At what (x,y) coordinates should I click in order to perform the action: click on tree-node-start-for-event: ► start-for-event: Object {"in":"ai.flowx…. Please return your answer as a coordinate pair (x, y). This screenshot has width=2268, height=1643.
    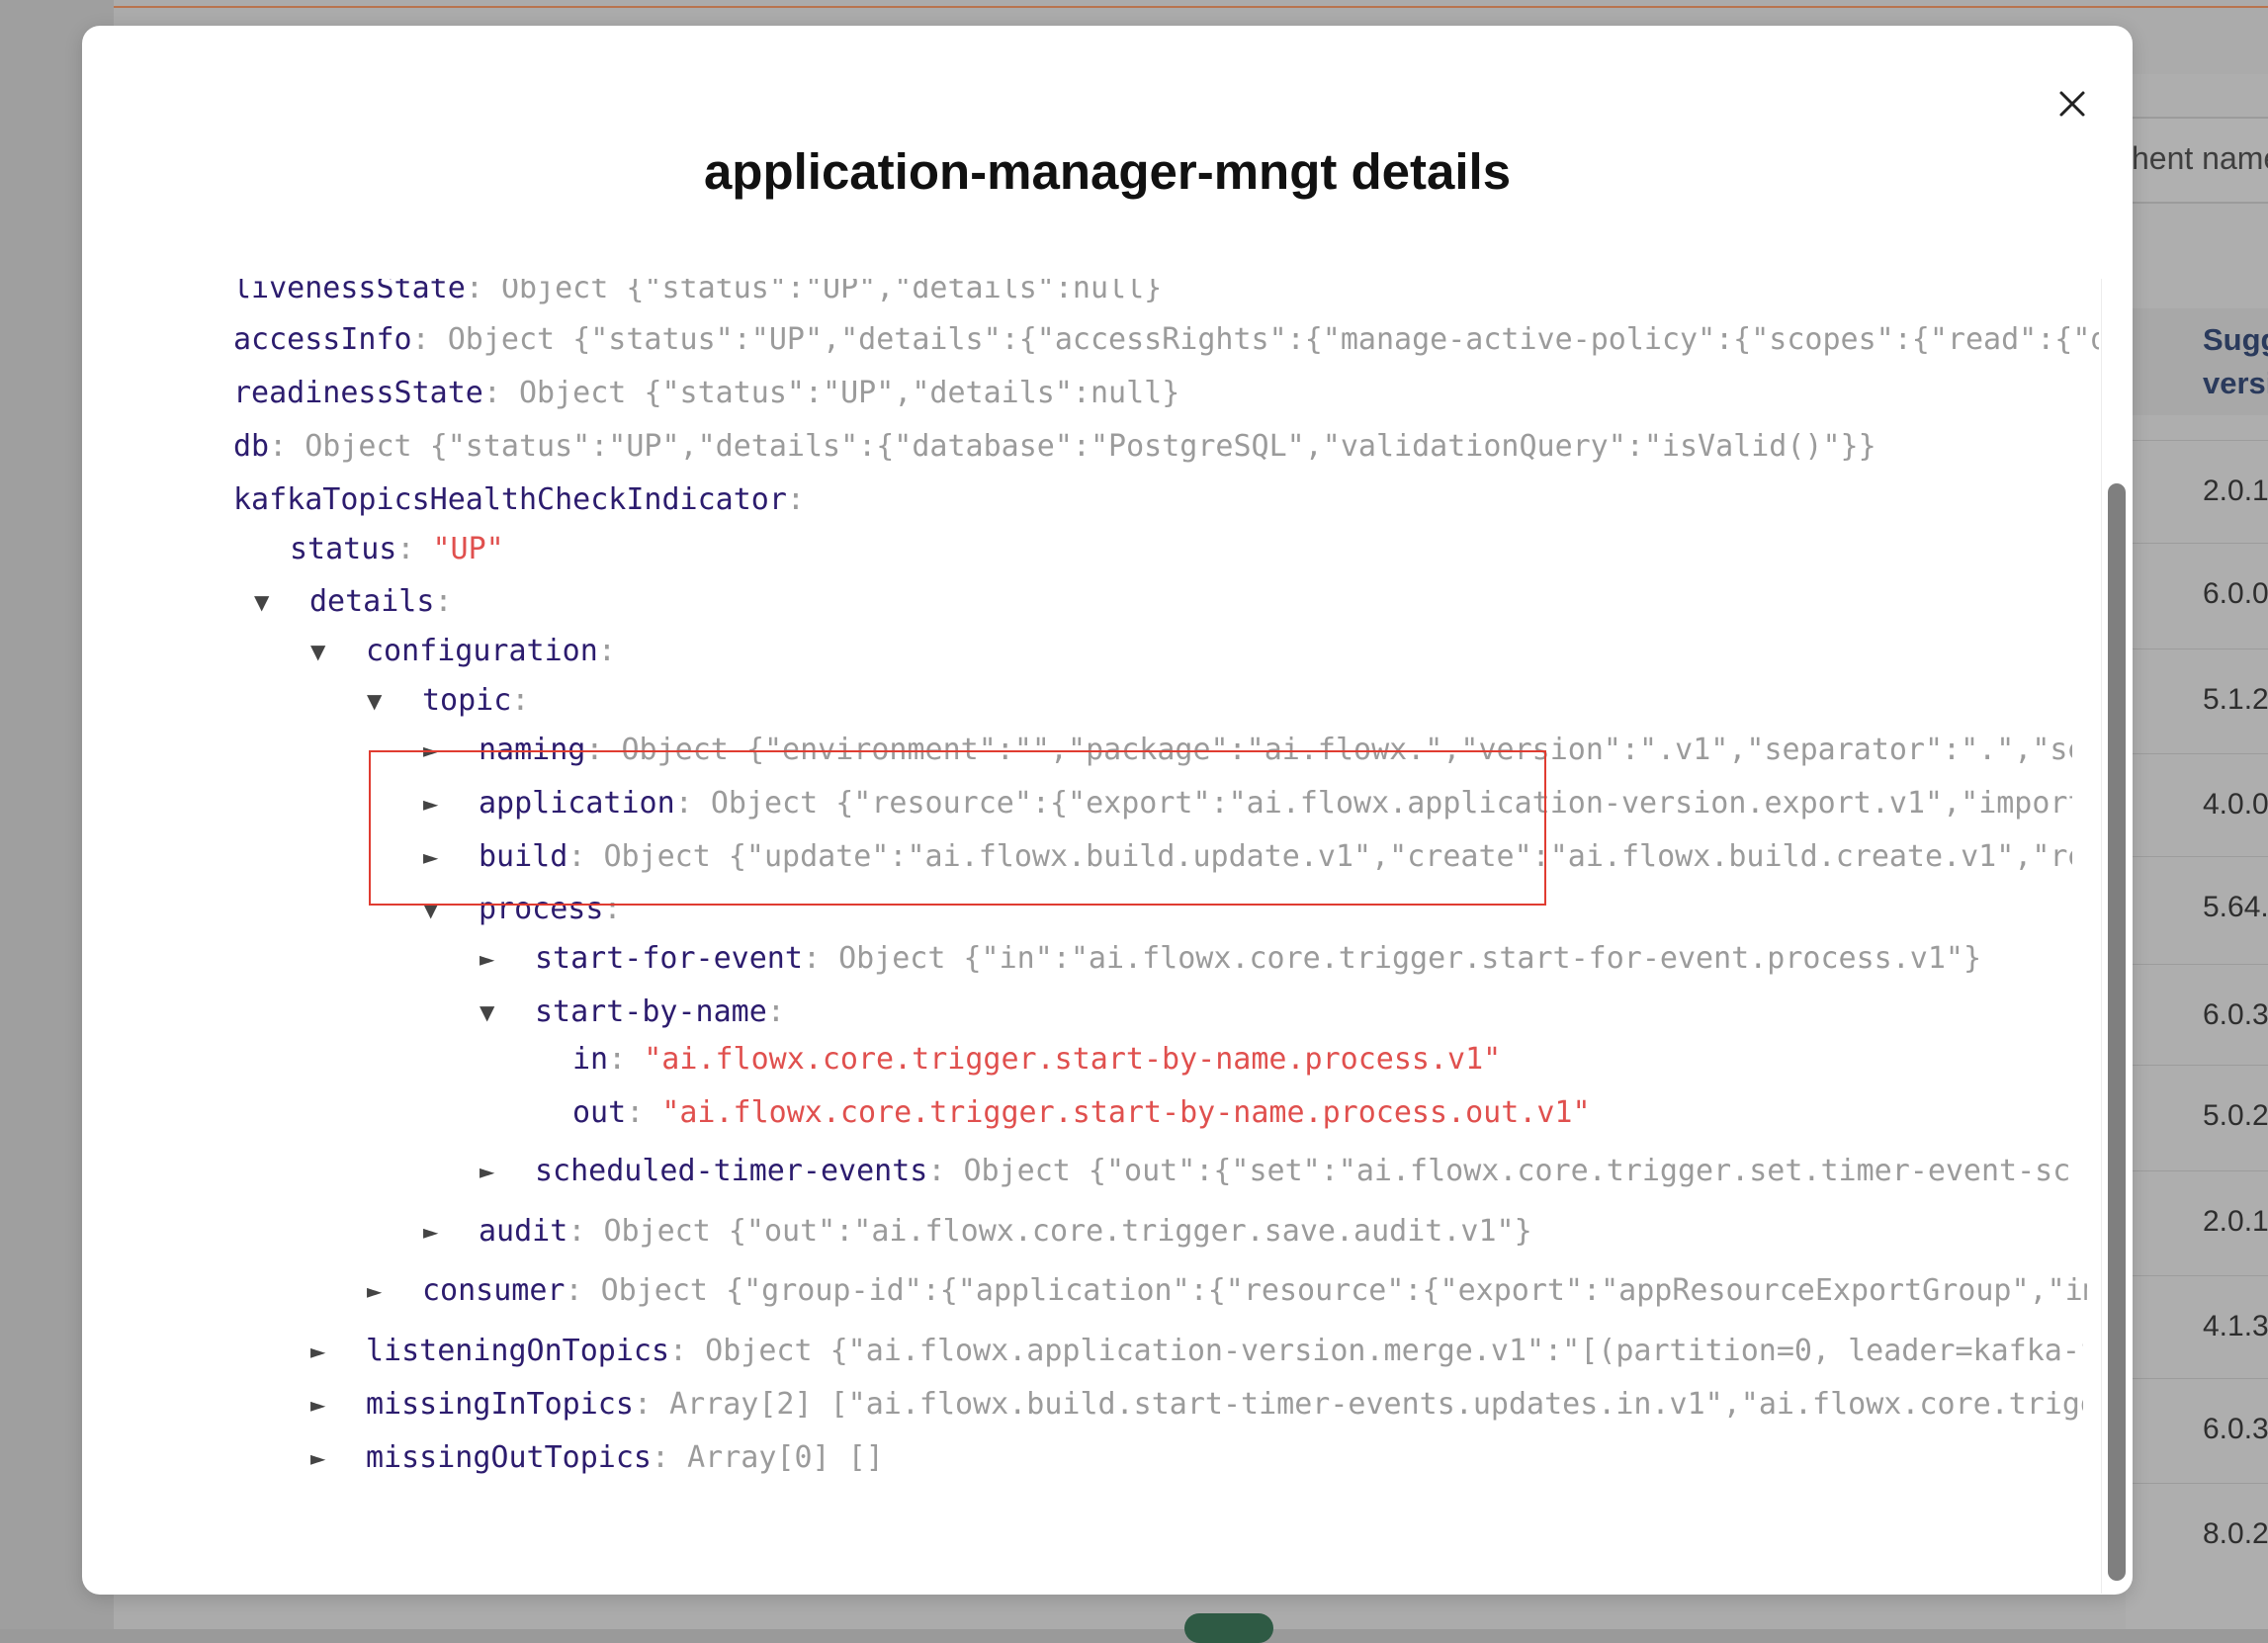
    Looking at the image, I should click on (1231, 959).